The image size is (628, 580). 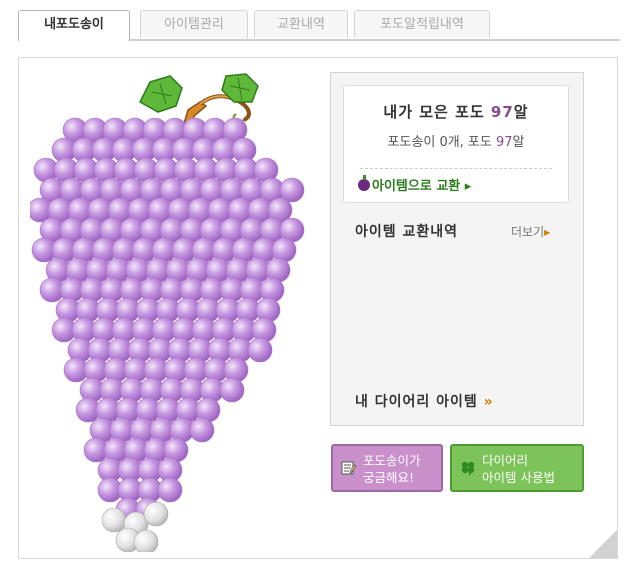 What do you see at coordinates (518, 477) in the screenshot?
I see `usage-line-2: 아이템 사용법` at bounding box center [518, 477].